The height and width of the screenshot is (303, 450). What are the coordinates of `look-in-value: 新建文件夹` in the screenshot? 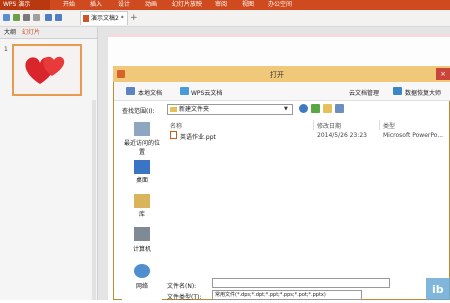 It's located at (194, 109).